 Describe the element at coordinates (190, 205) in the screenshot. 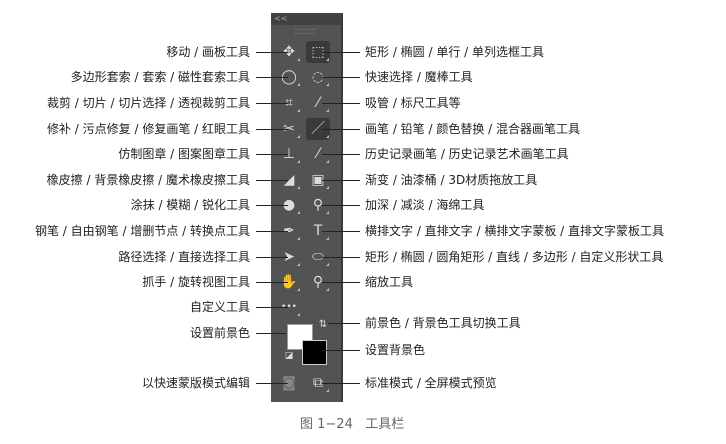

I see `left-label: 涂抹 / 模糊 / 锐化工具` at that location.